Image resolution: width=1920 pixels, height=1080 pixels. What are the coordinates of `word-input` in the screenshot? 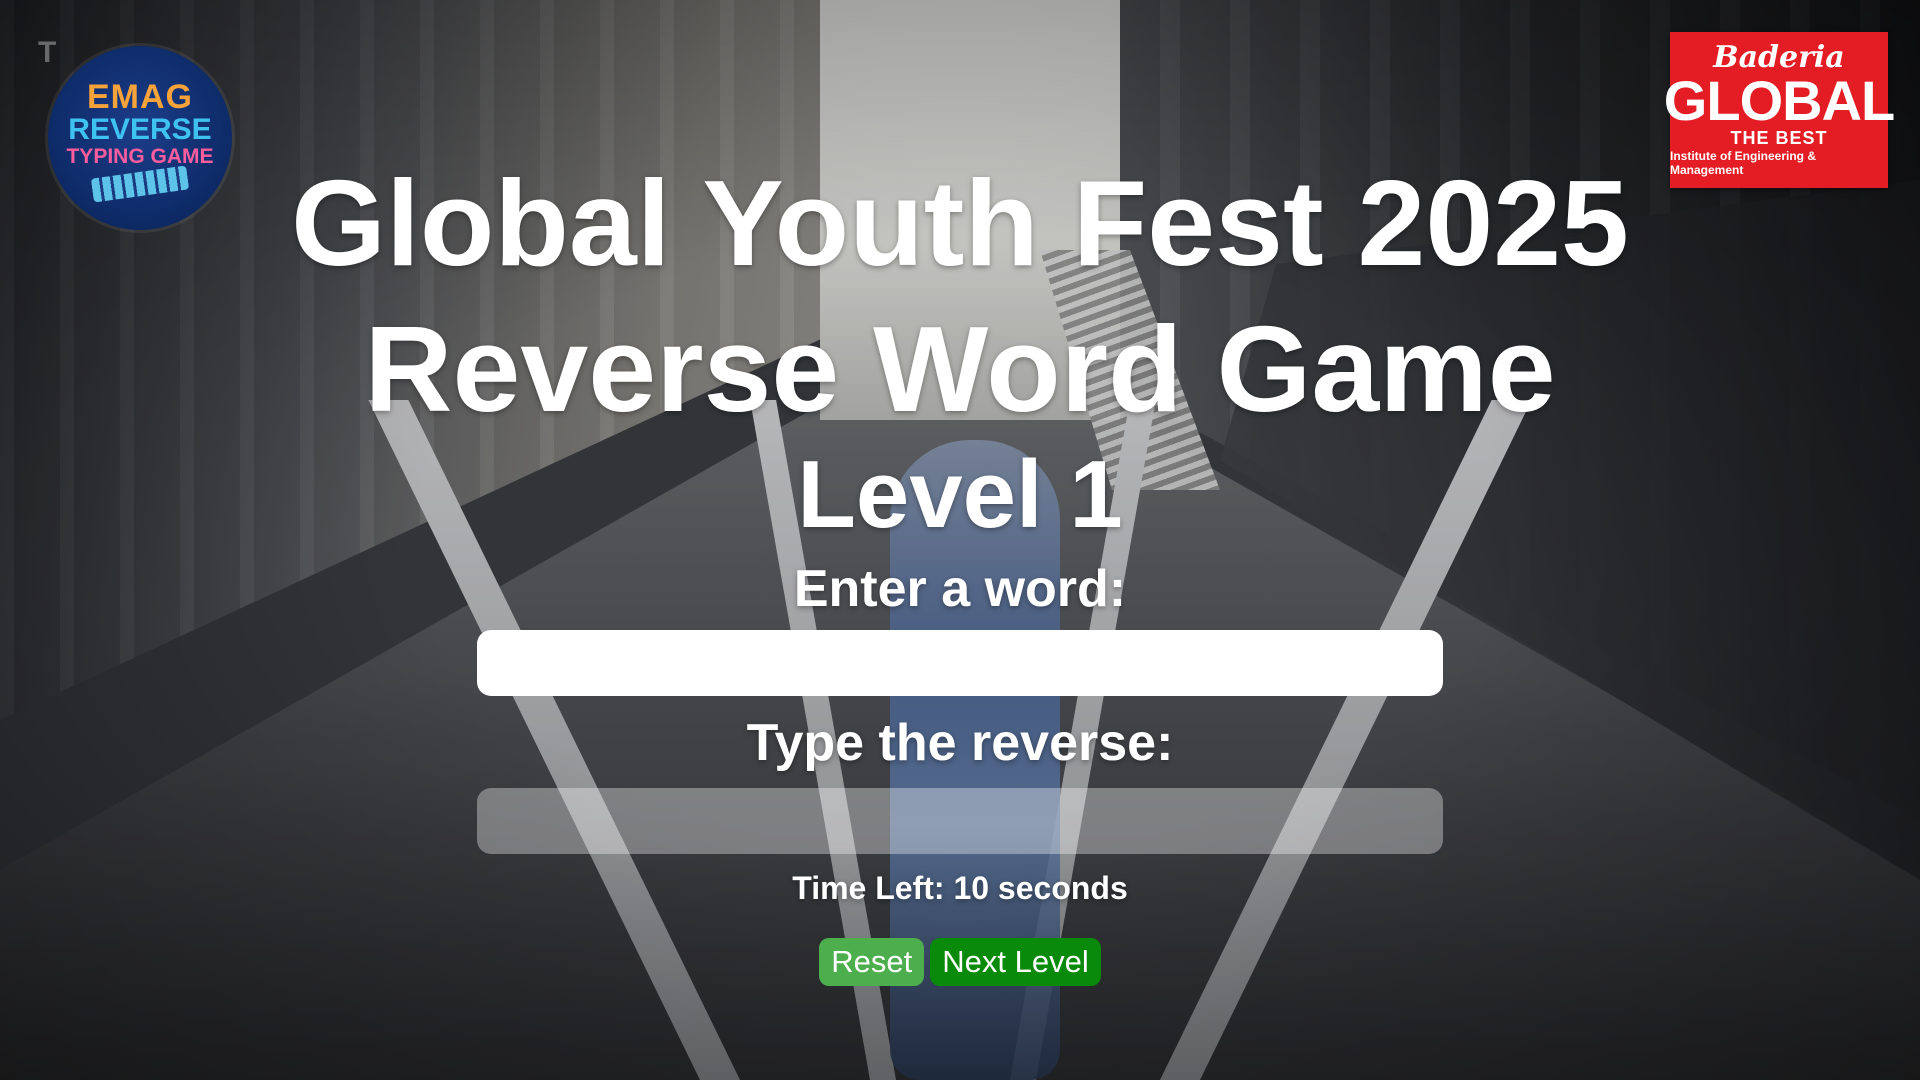 It's located at (960, 663).